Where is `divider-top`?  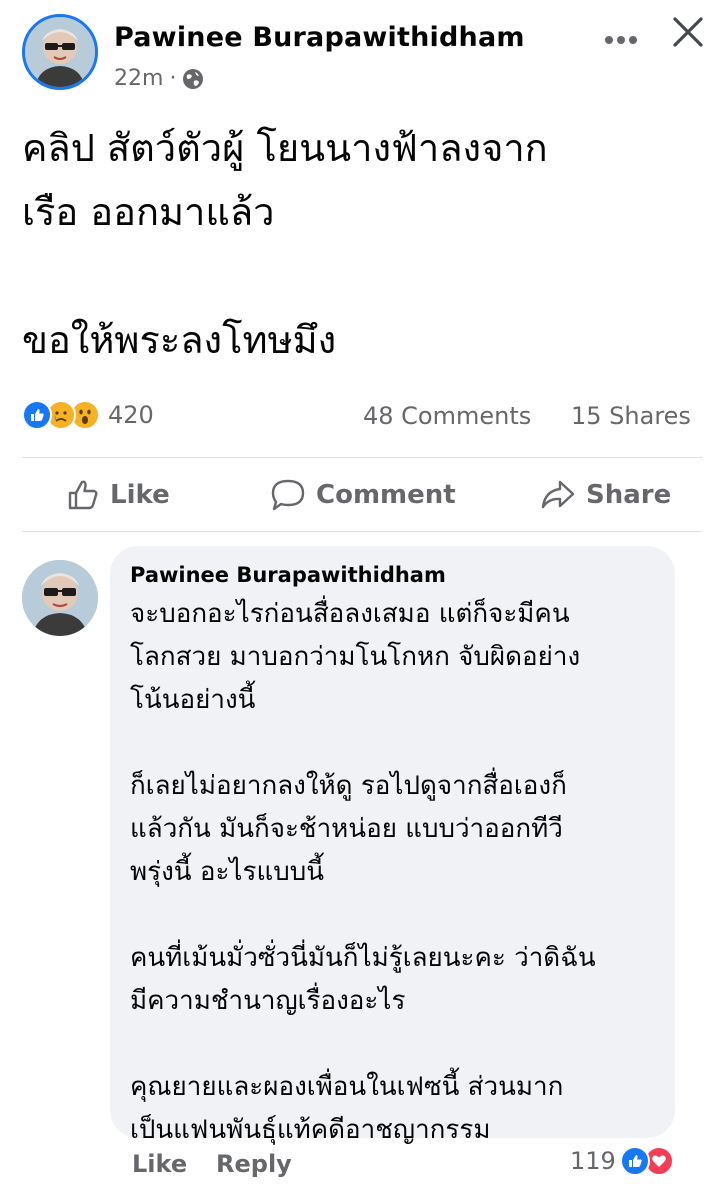 divider-top is located at coordinates (362, 457).